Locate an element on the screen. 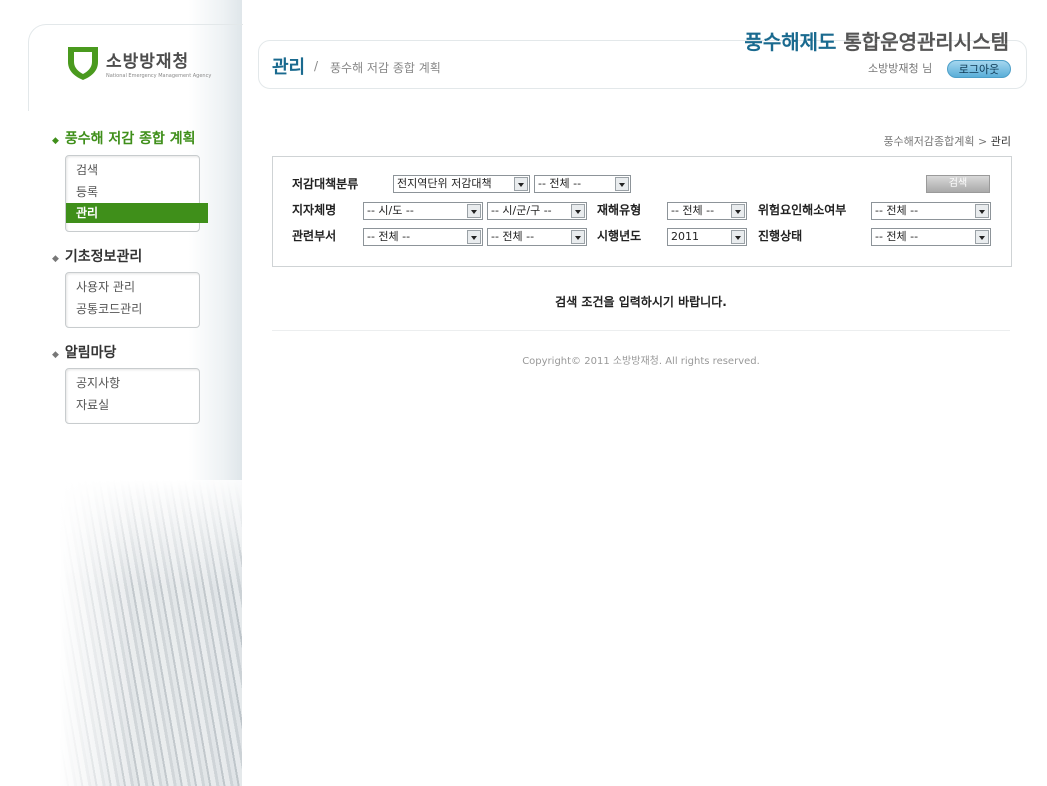  system-title-part1: 풍수해제도 is located at coordinates (790, 42).